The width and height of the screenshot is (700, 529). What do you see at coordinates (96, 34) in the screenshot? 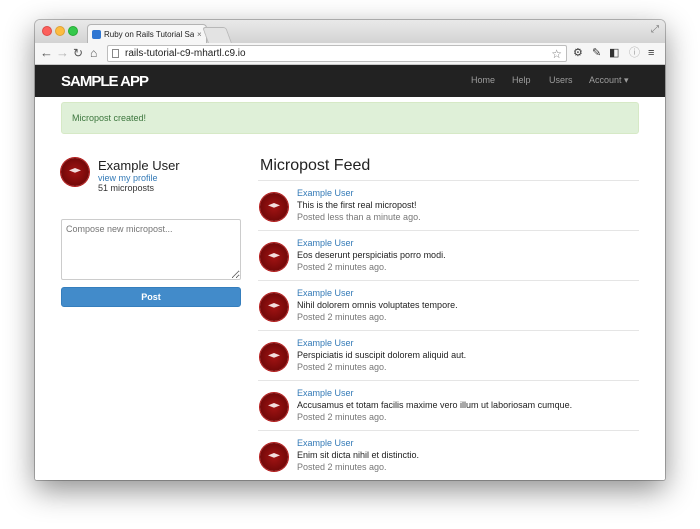
I see `favicon-icon` at bounding box center [96, 34].